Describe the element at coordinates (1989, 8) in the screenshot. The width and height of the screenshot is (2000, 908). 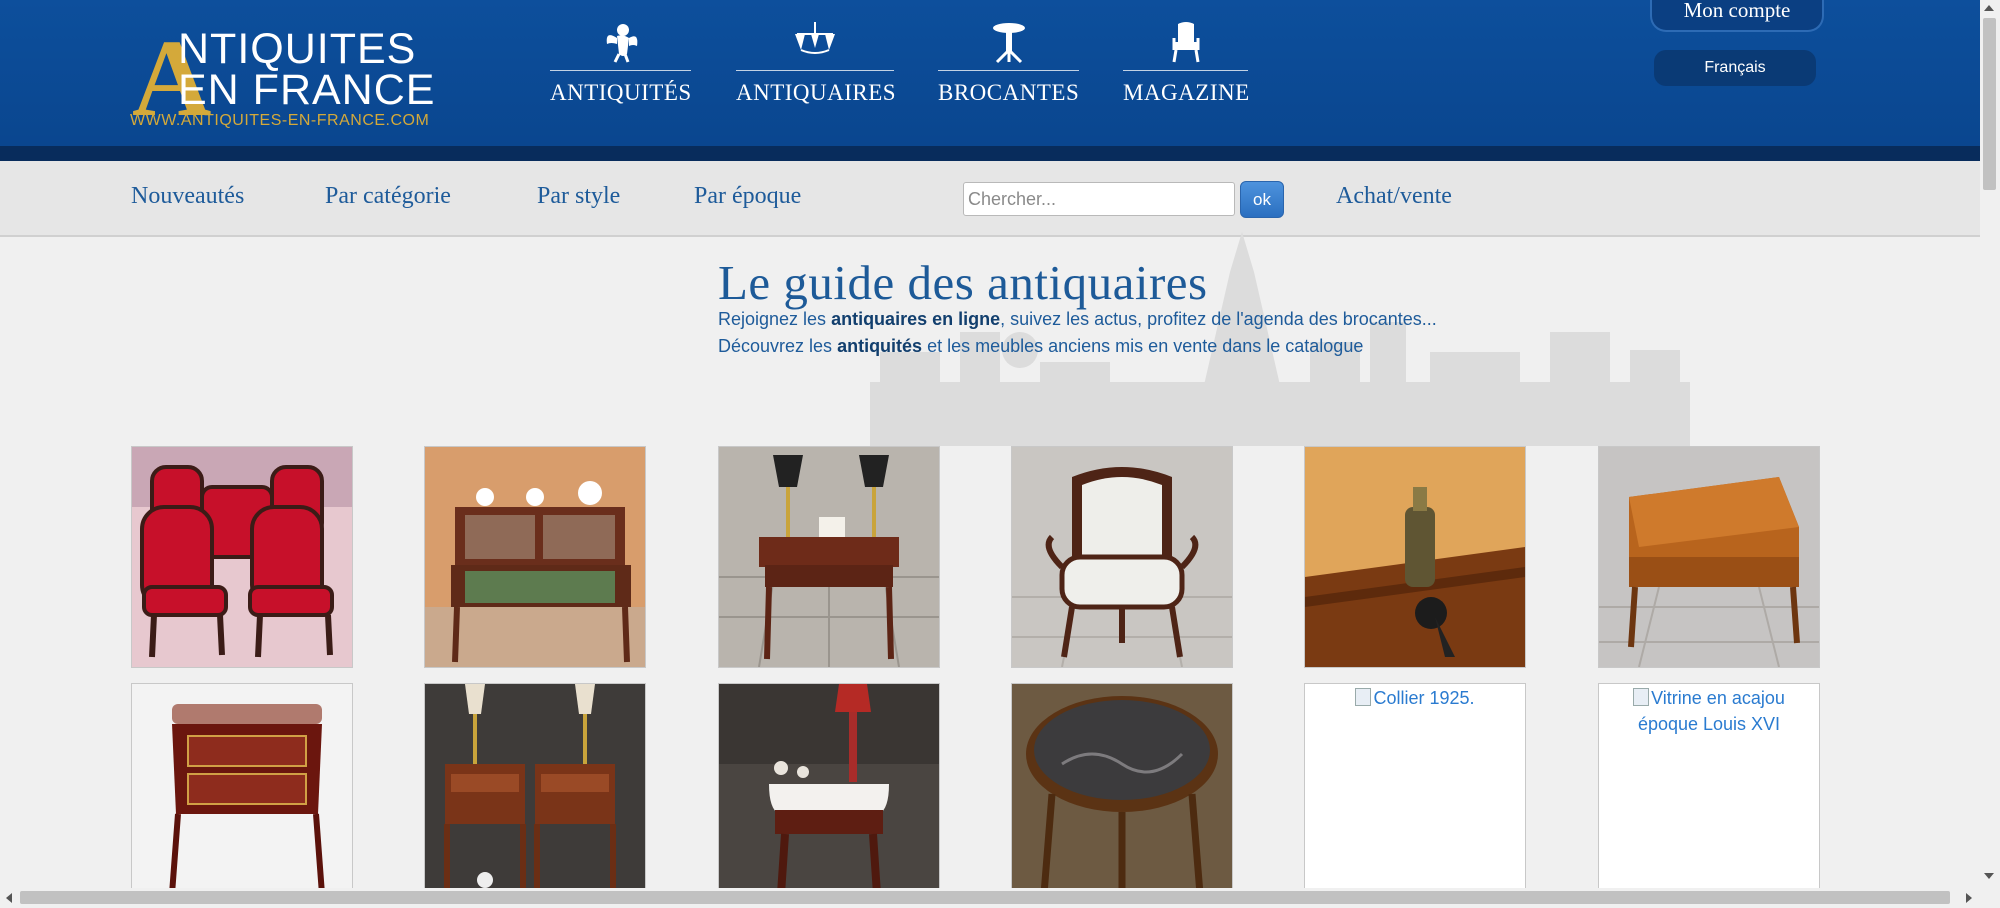
I see `scroll-up-arrow-icon` at that location.